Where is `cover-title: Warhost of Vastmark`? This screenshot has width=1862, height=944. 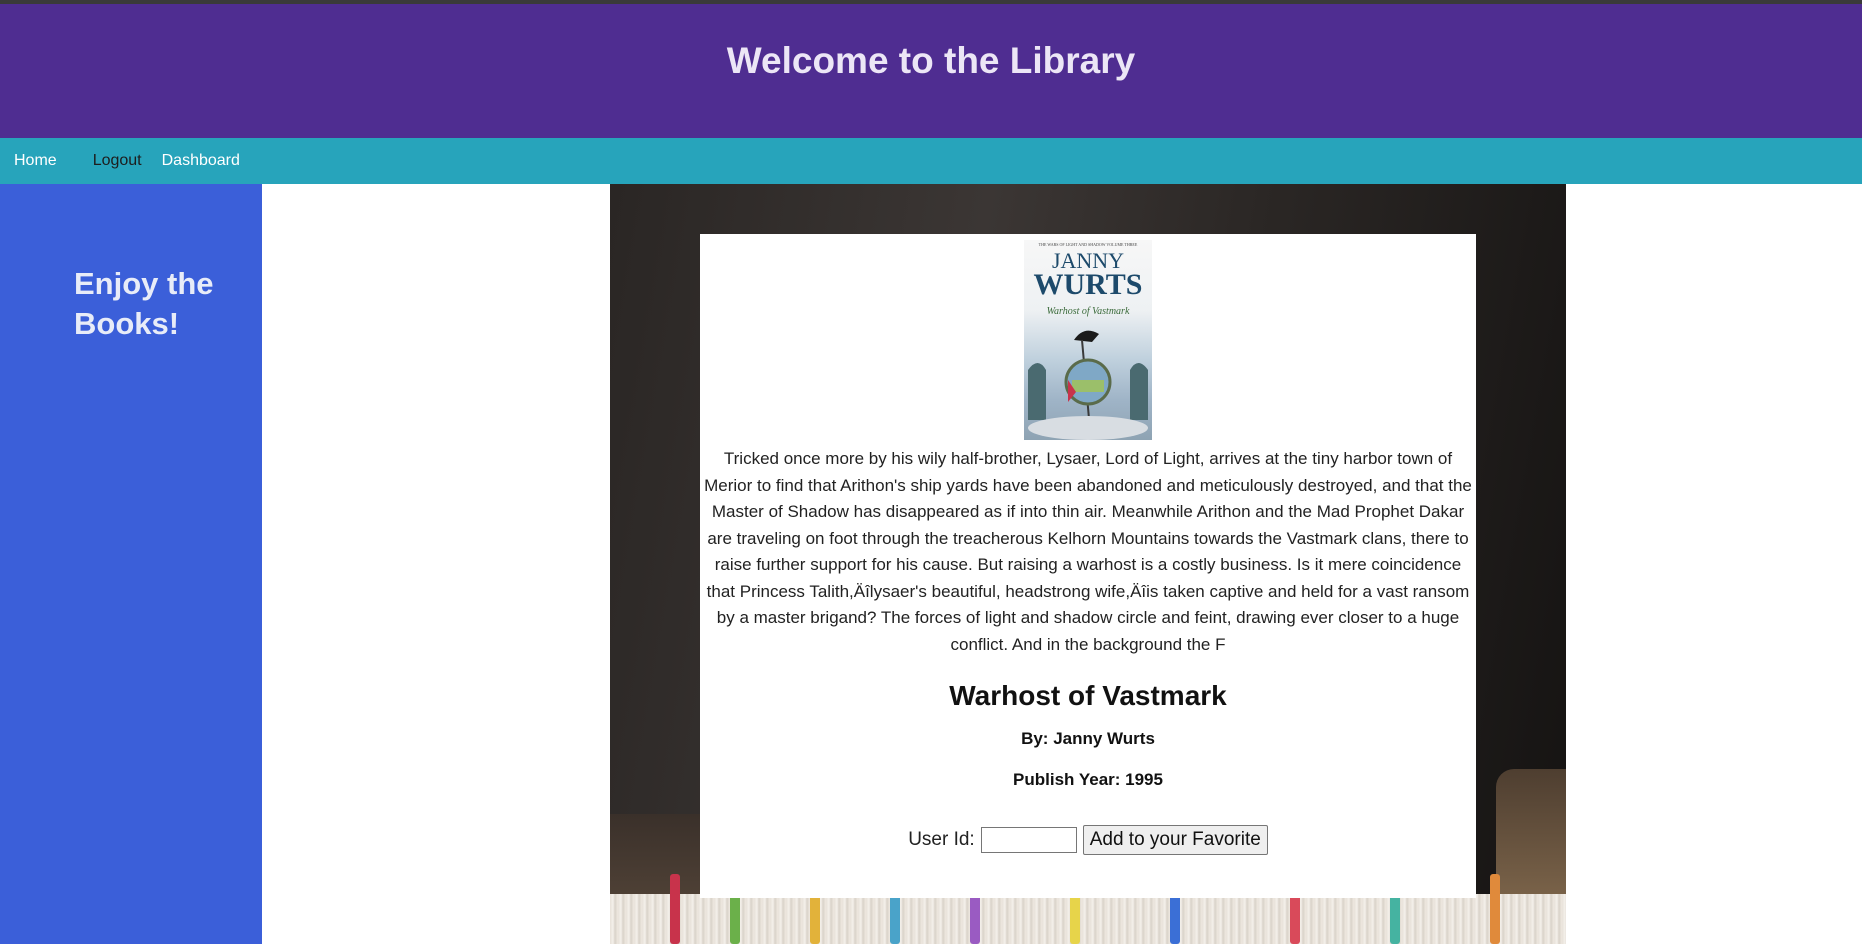
cover-title: Warhost of Vastmark is located at coordinates (1088, 311).